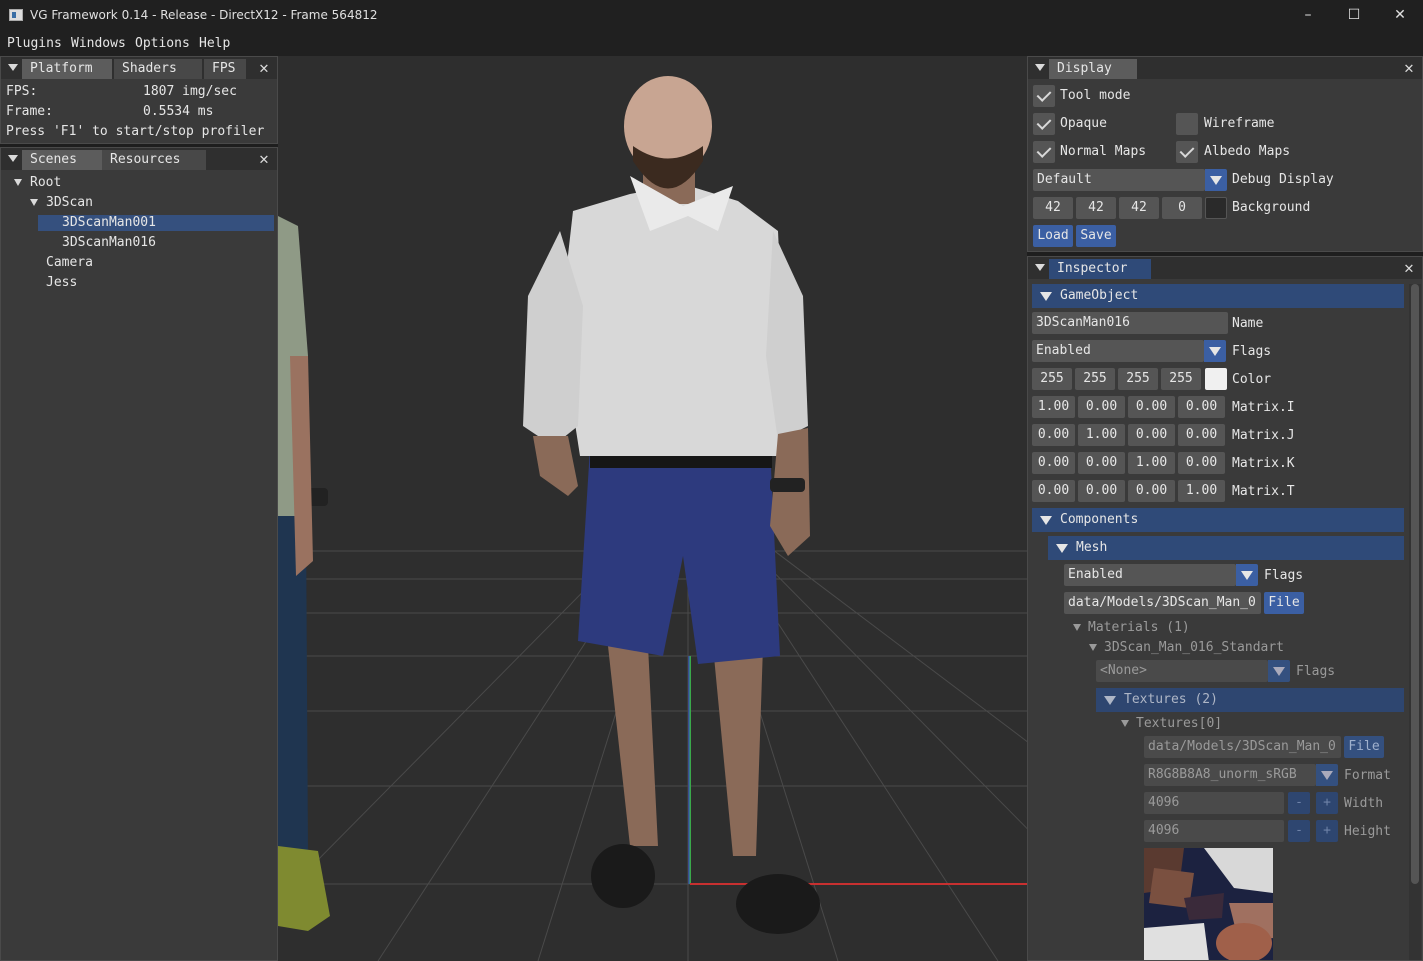 The width and height of the screenshot is (1423, 961). I want to click on mesh-file-input: data/Models/3DScan_Man_0, so click(1162, 603).